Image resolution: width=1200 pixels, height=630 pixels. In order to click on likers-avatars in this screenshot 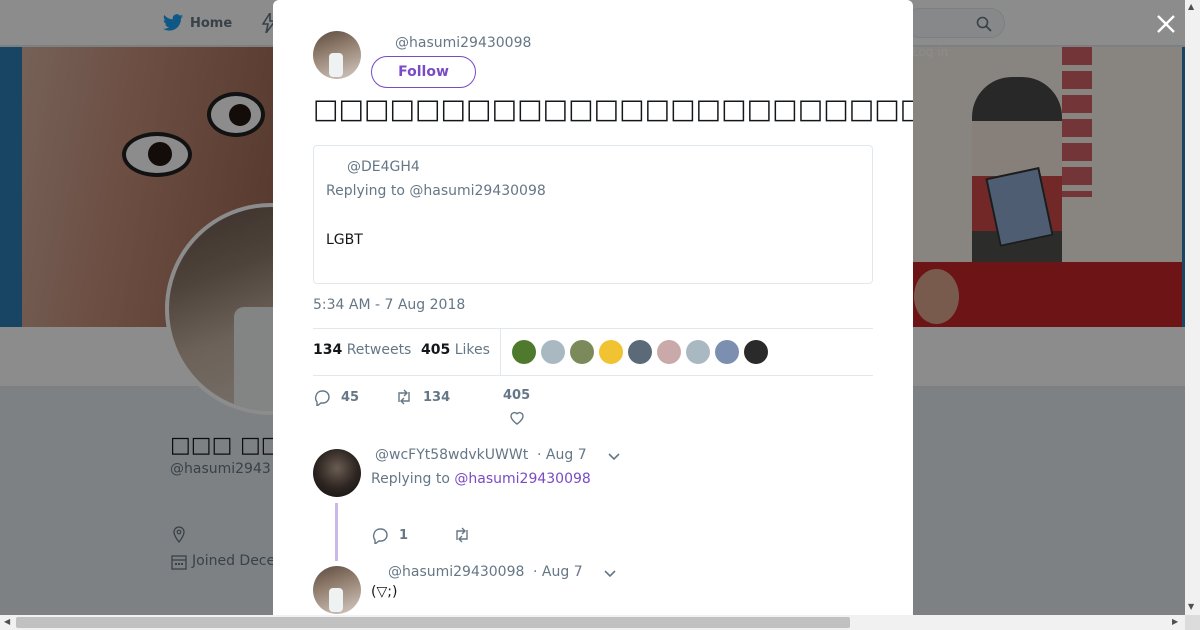, I will do `click(640, 352)`.